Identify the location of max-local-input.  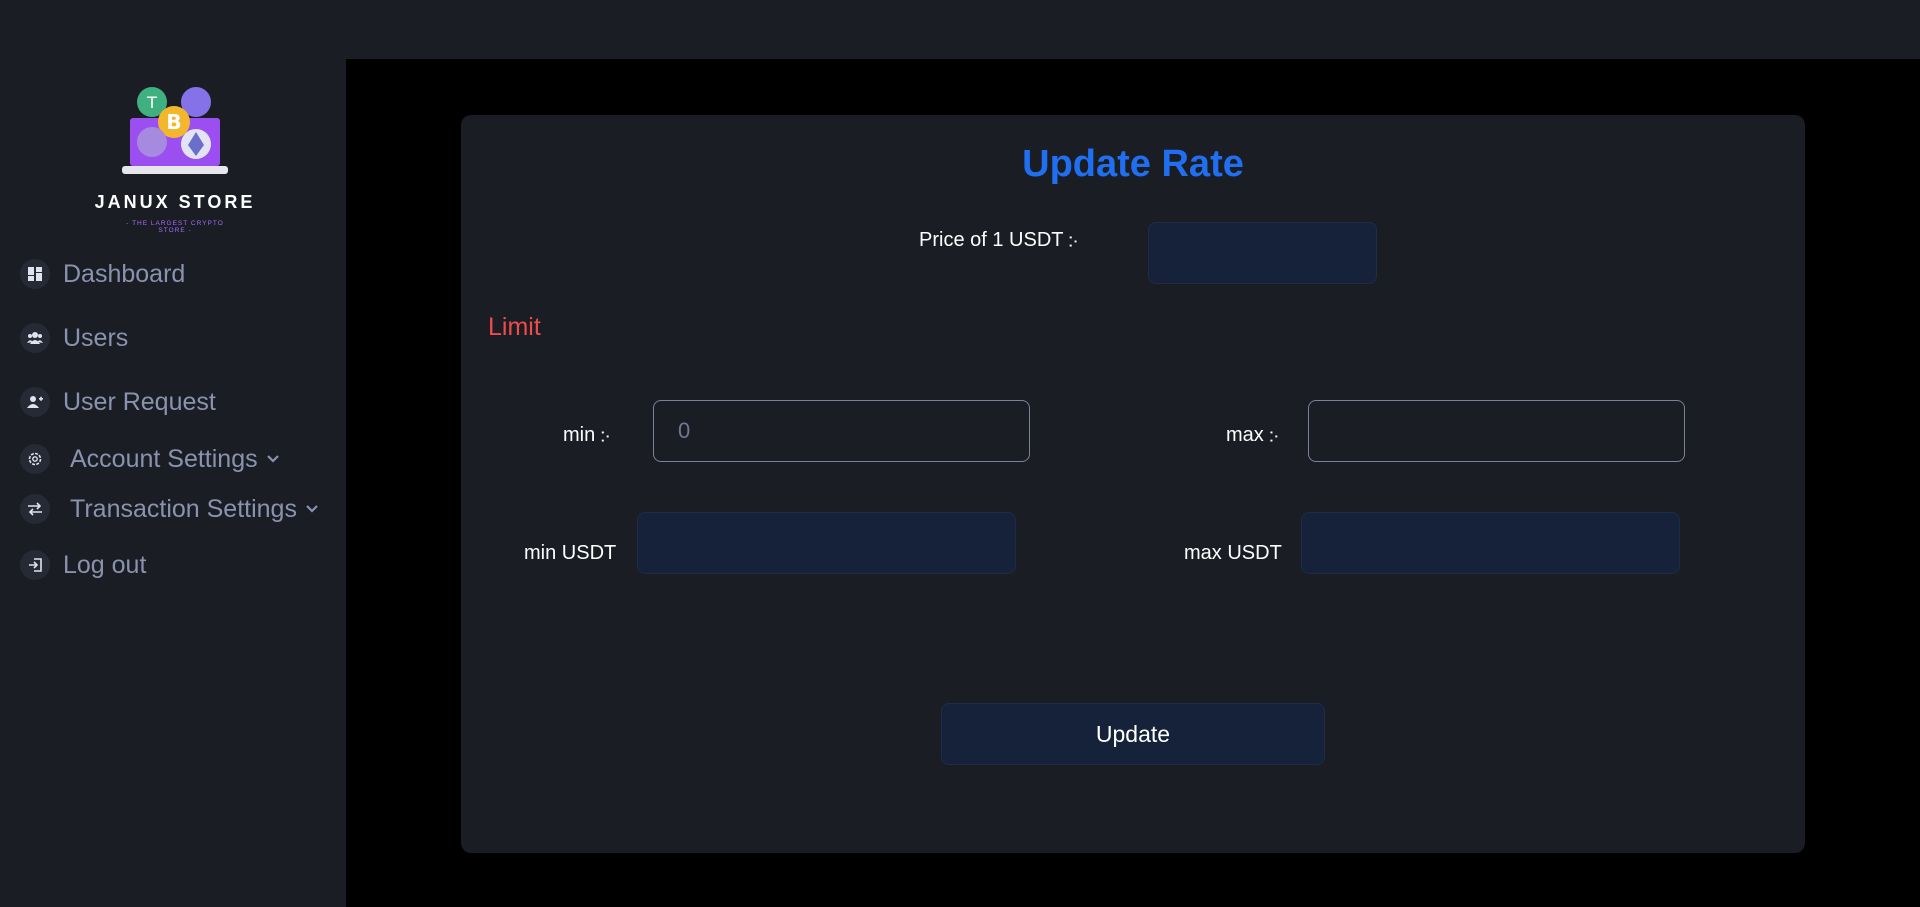
(1496, 431).